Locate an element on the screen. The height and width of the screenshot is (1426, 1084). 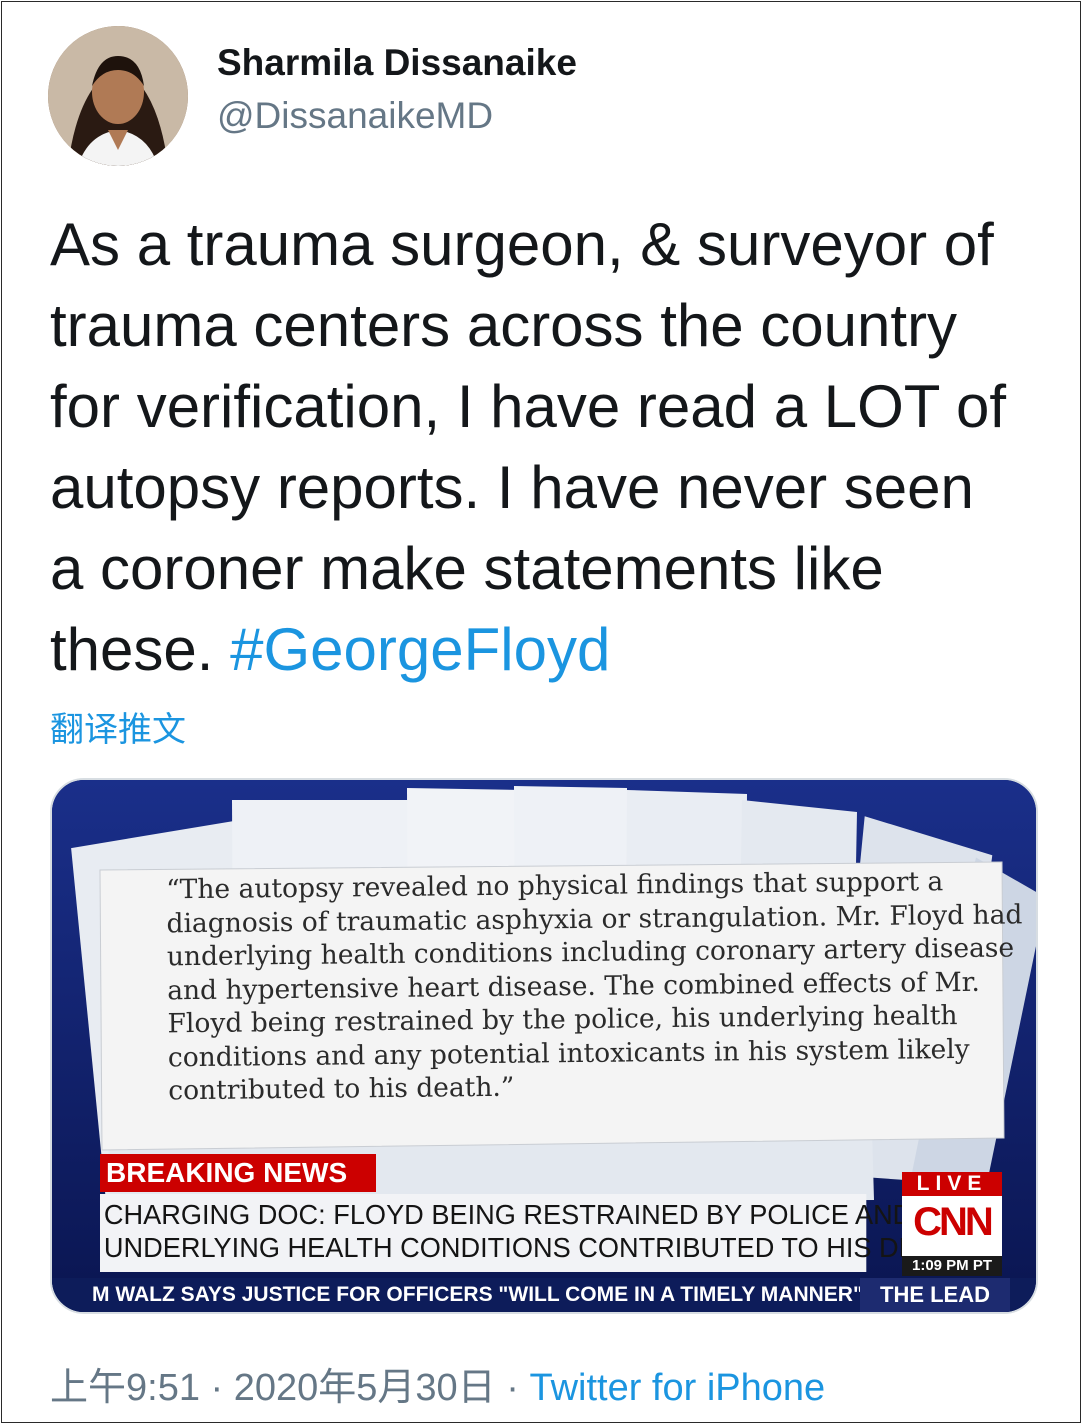
live-badge: LIVE is located at coordinates (952, 1184).